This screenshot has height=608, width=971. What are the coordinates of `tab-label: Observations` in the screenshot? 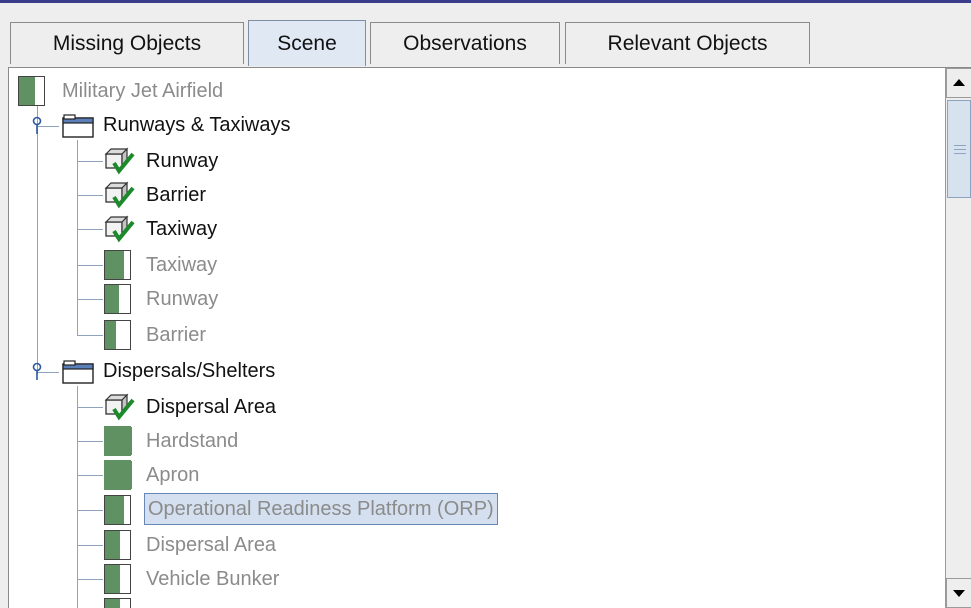 It's located at (465, 43).